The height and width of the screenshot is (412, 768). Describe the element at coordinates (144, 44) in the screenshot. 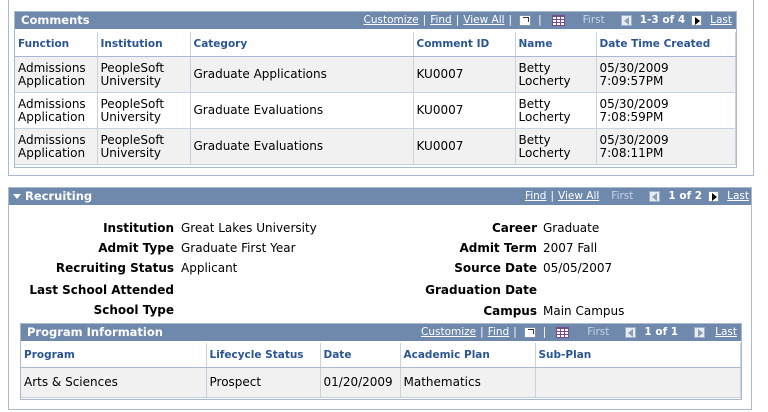

I see `column-header-institution: Institution` at that location.